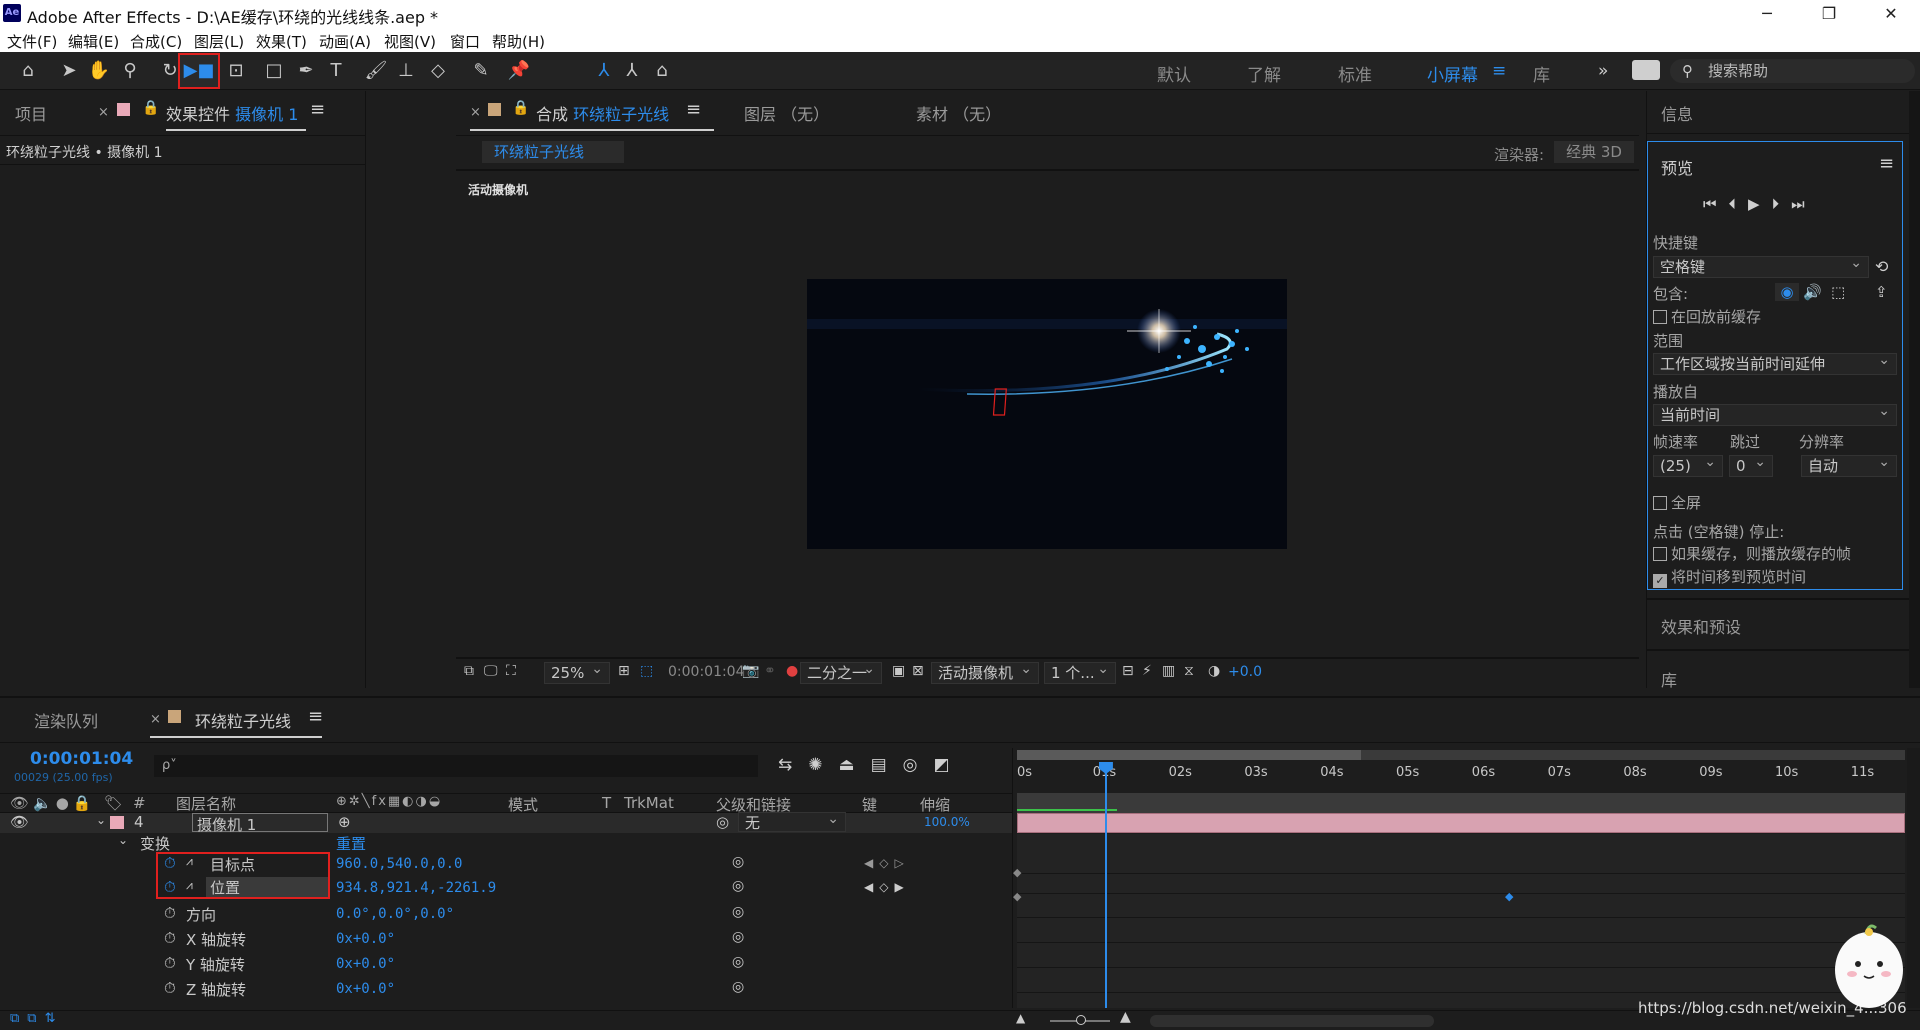 Image resolution: width=1920 pixels, height=1030 pixels. Describe the element at coordinates (553, 152) in the screenshot. I see `comp-navigator-chip: 环绕粒子光线` at that location.